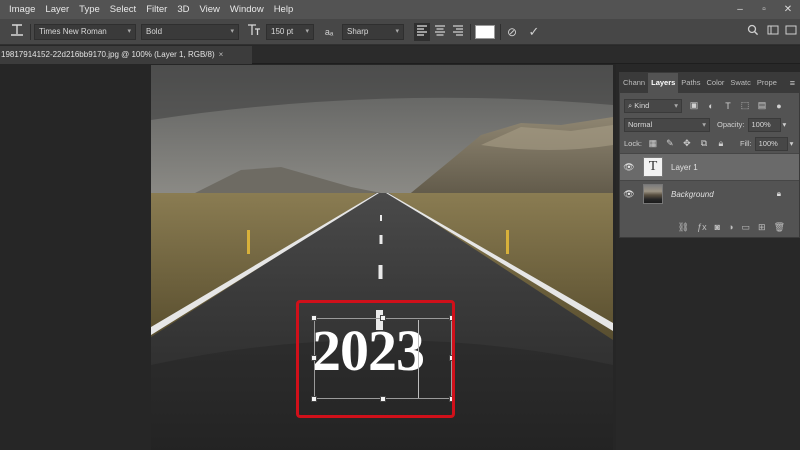 This screenshot has height=450, width=800. I want to click on blend-mode-select: Normal ▾, so click(667, 124).